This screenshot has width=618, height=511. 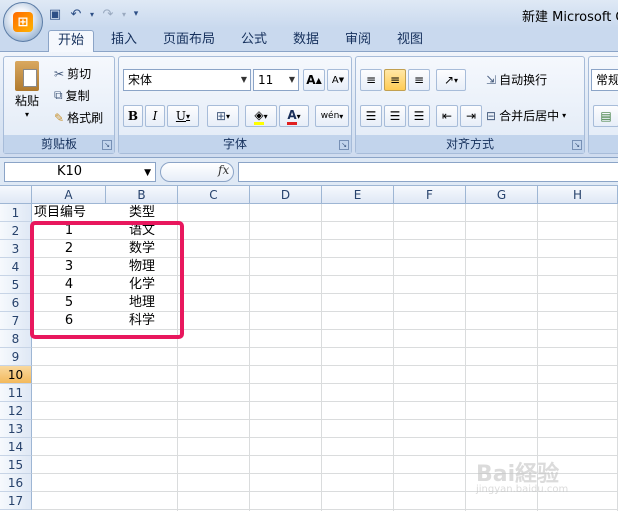 I want to click on fill-color-button: ◈ ▾, so click(x=261, y=116).